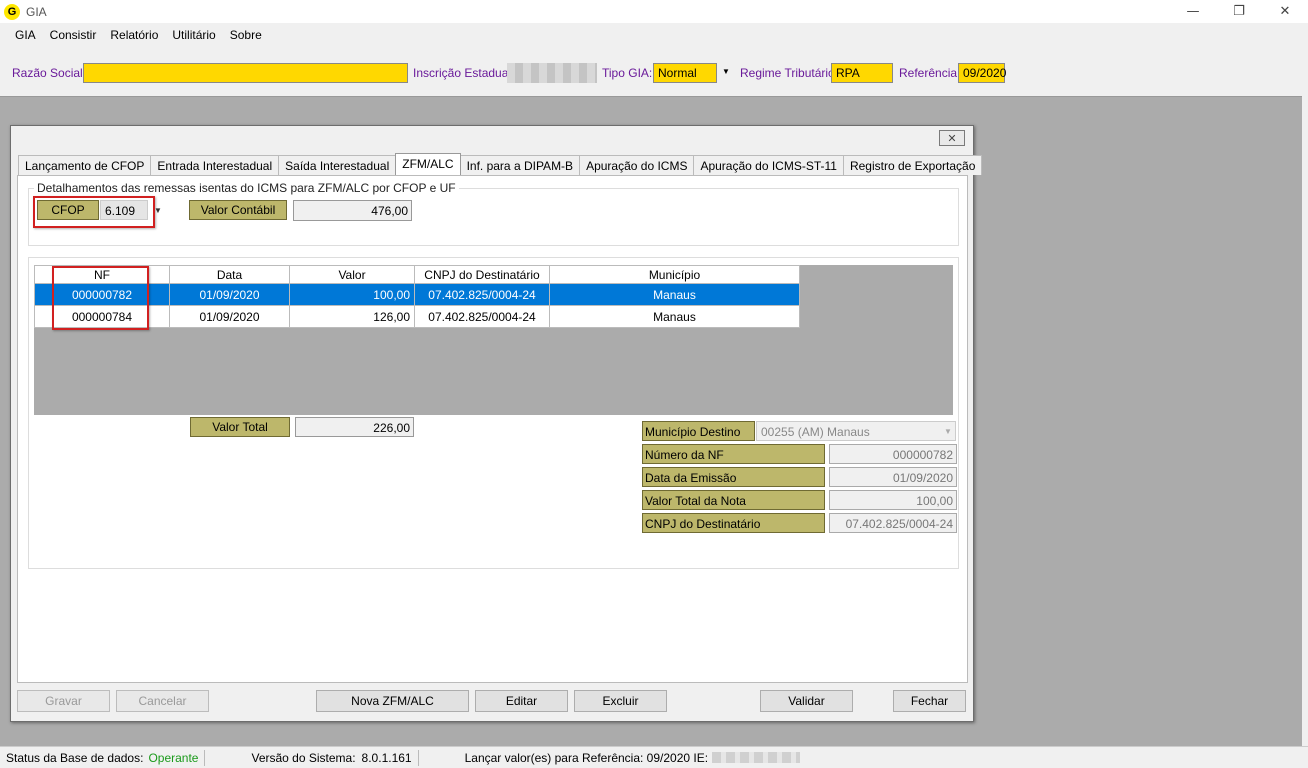 This screenshot has height=768, width=1308. What do you see at coordinates (100, 298) in the screenshot?
I see `highlight-box-nf` at bounding box center [100, 298].